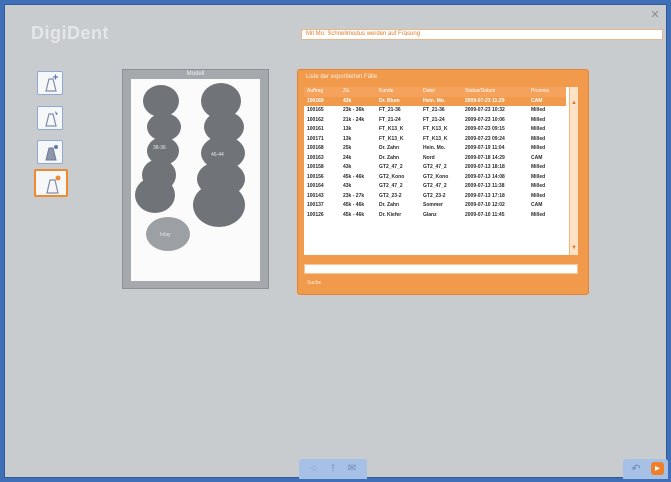 Image resolution: width=671 pixels, height=482 pixels. Describe the element at coordinates (441, 269) in the screenshot. I see `filter-input` at that location.